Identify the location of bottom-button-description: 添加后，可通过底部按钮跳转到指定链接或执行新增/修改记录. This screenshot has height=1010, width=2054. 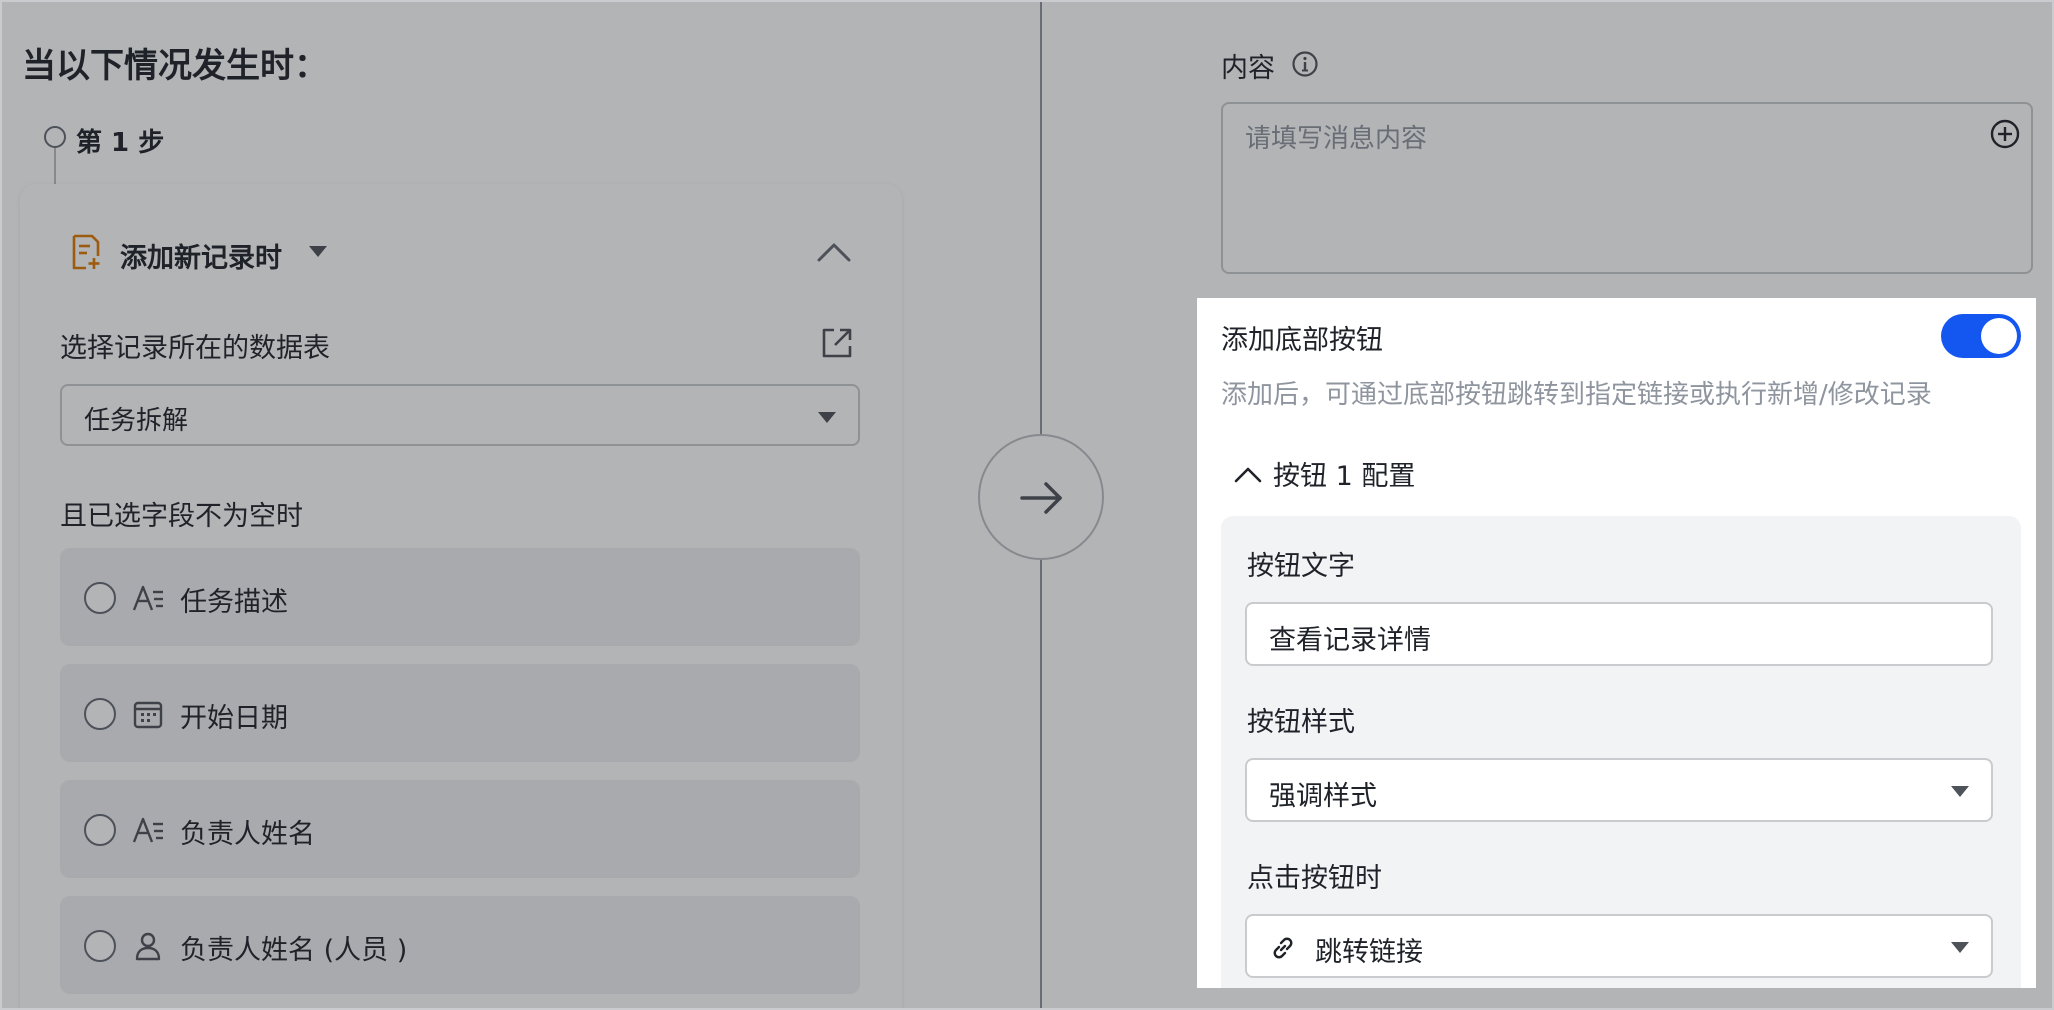
(1576, 395).